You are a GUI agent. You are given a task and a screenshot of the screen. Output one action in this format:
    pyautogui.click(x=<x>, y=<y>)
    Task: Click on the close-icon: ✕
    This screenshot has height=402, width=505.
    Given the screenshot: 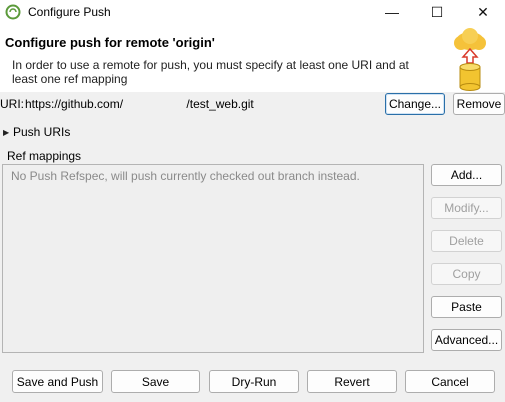 What is the action you would take?
    pyautogui.click(x=483, y=11)
    